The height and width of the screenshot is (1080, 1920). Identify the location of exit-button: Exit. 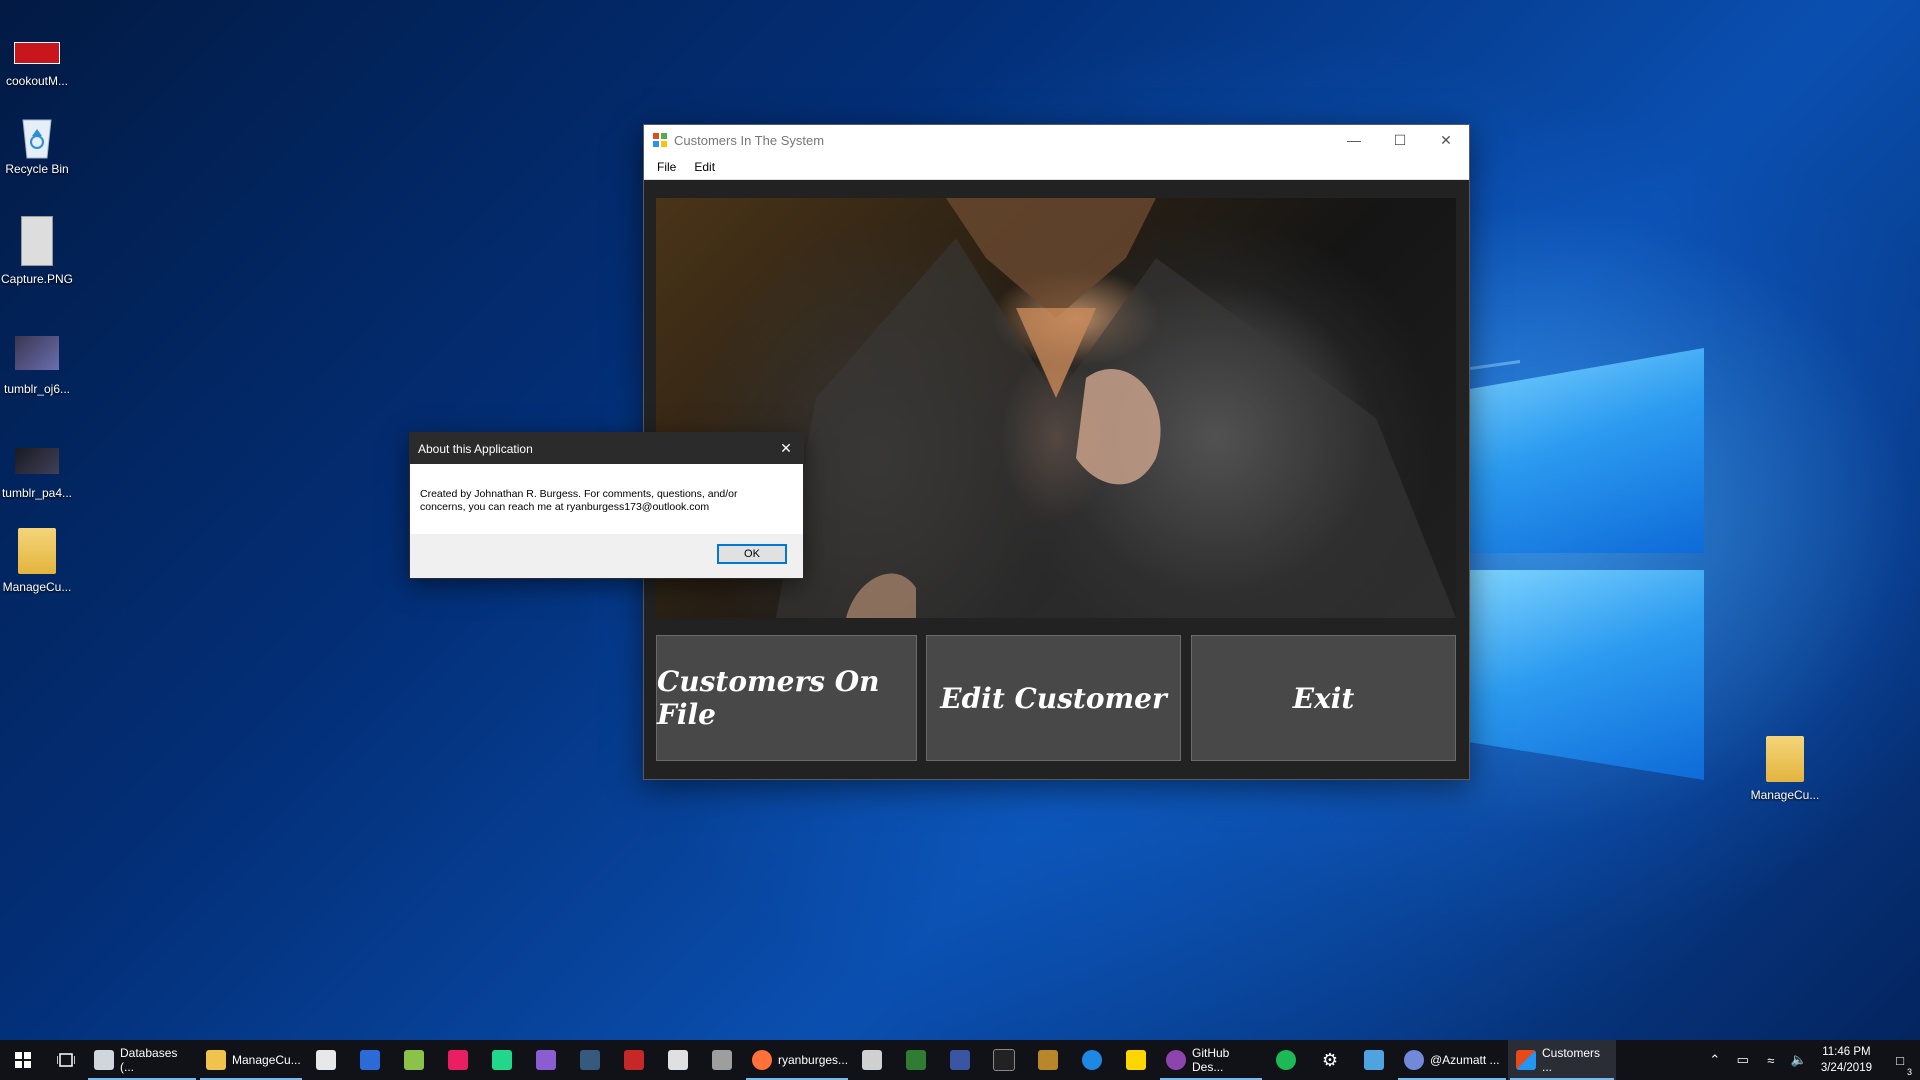
(1323, 698).